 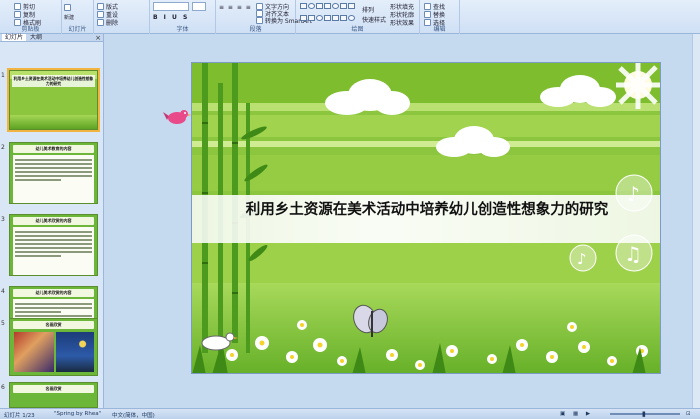 I want to click on replace-icon, so click(x=427, y=14).